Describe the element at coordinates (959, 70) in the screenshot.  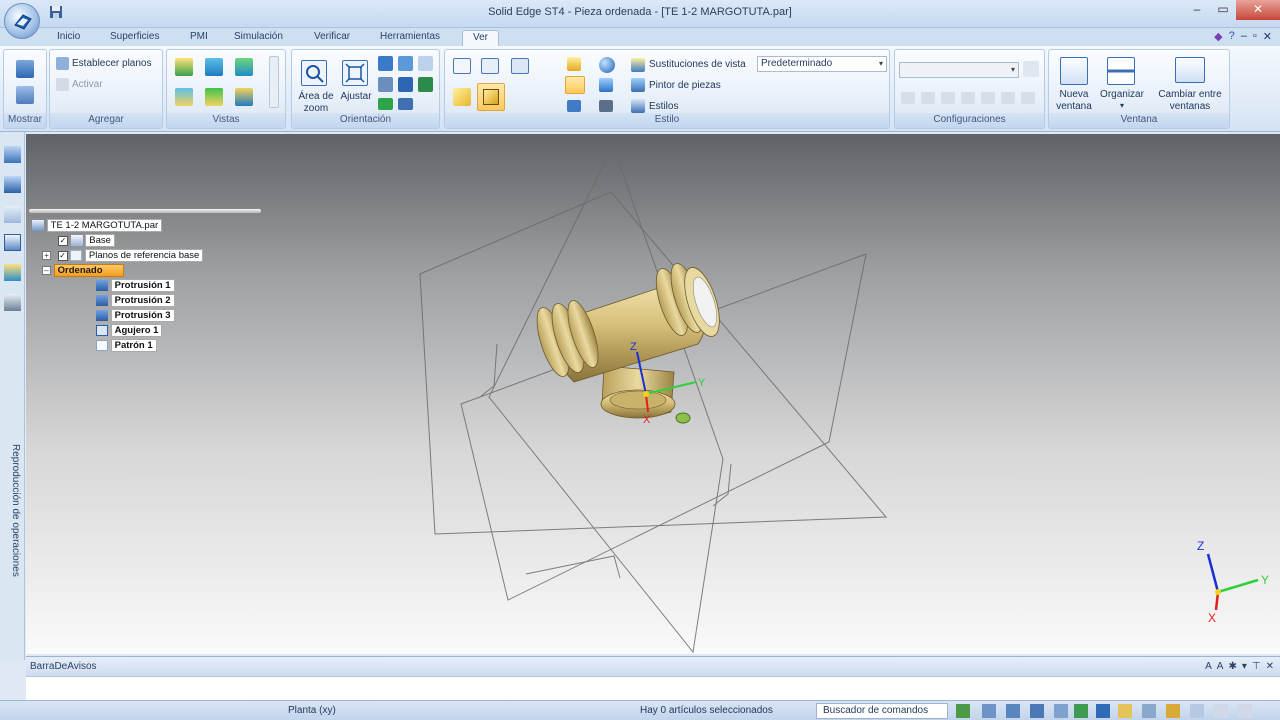
I see `configuration-dropdown: ▾` at that location.